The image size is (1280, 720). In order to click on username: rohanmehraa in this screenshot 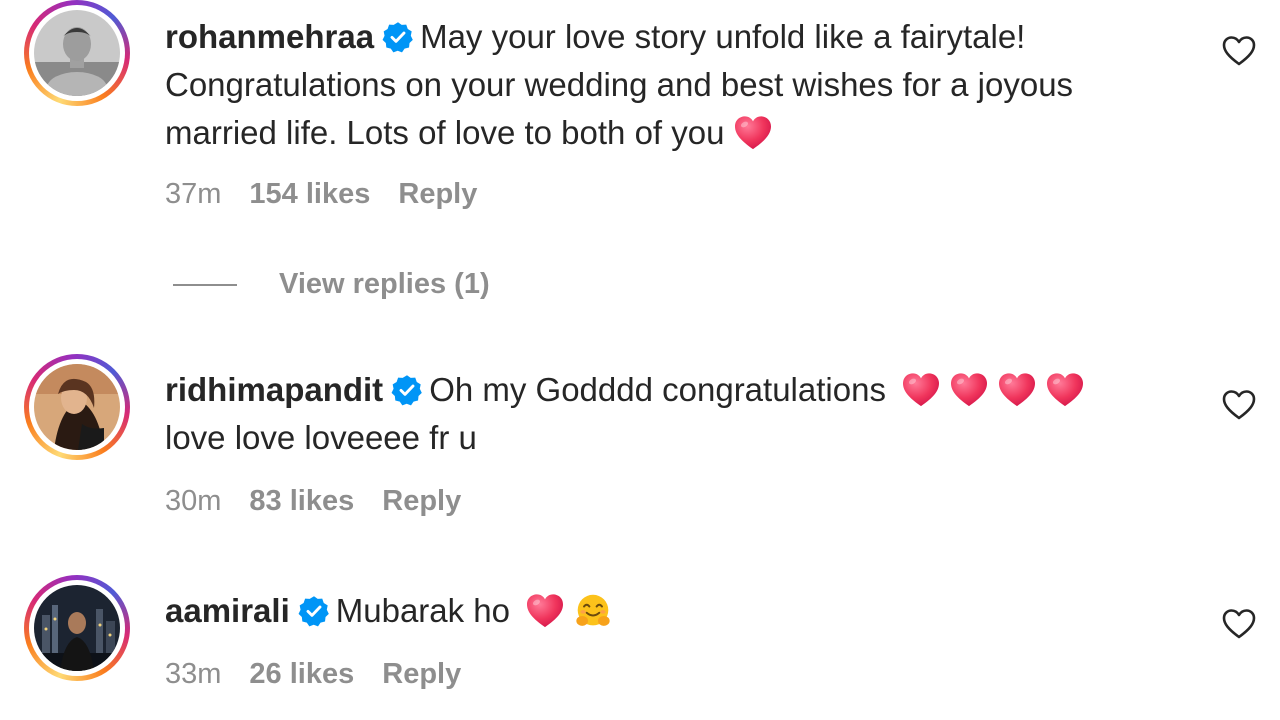, I will do `click(269, 36)`.